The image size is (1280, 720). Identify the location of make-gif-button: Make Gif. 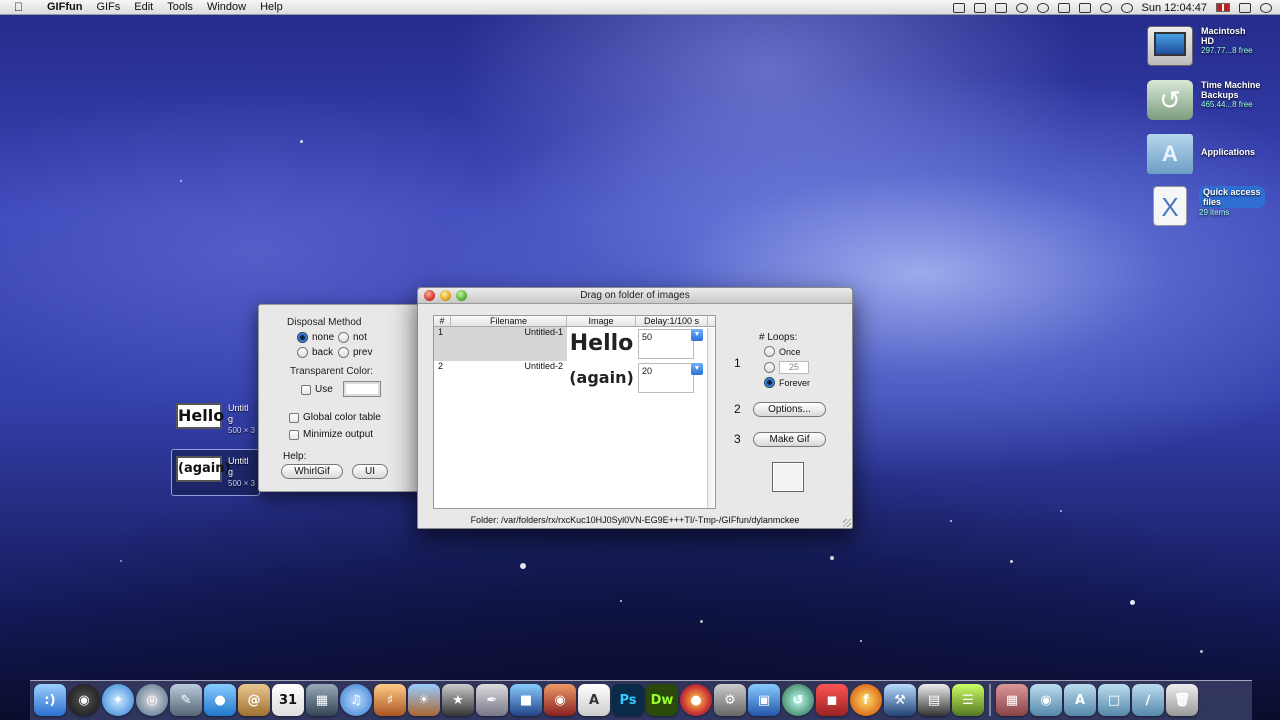
(789, 439).